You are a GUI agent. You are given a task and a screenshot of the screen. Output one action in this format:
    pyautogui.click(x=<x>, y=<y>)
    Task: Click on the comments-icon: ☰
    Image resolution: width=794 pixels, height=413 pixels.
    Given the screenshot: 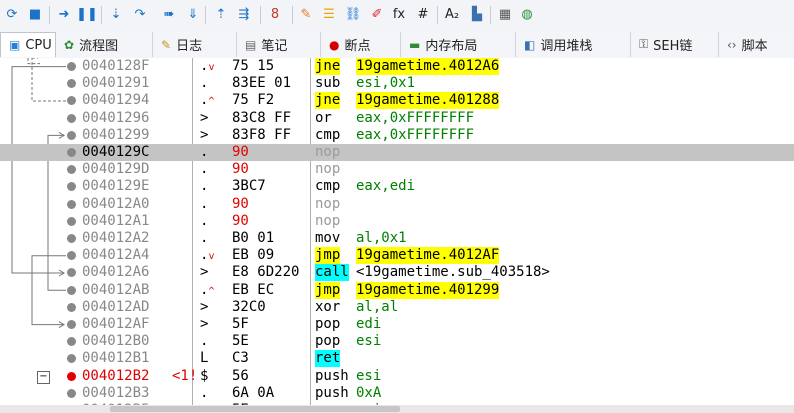 What is the action you would take?
    pyautogui.click(x=329, y=14)
    